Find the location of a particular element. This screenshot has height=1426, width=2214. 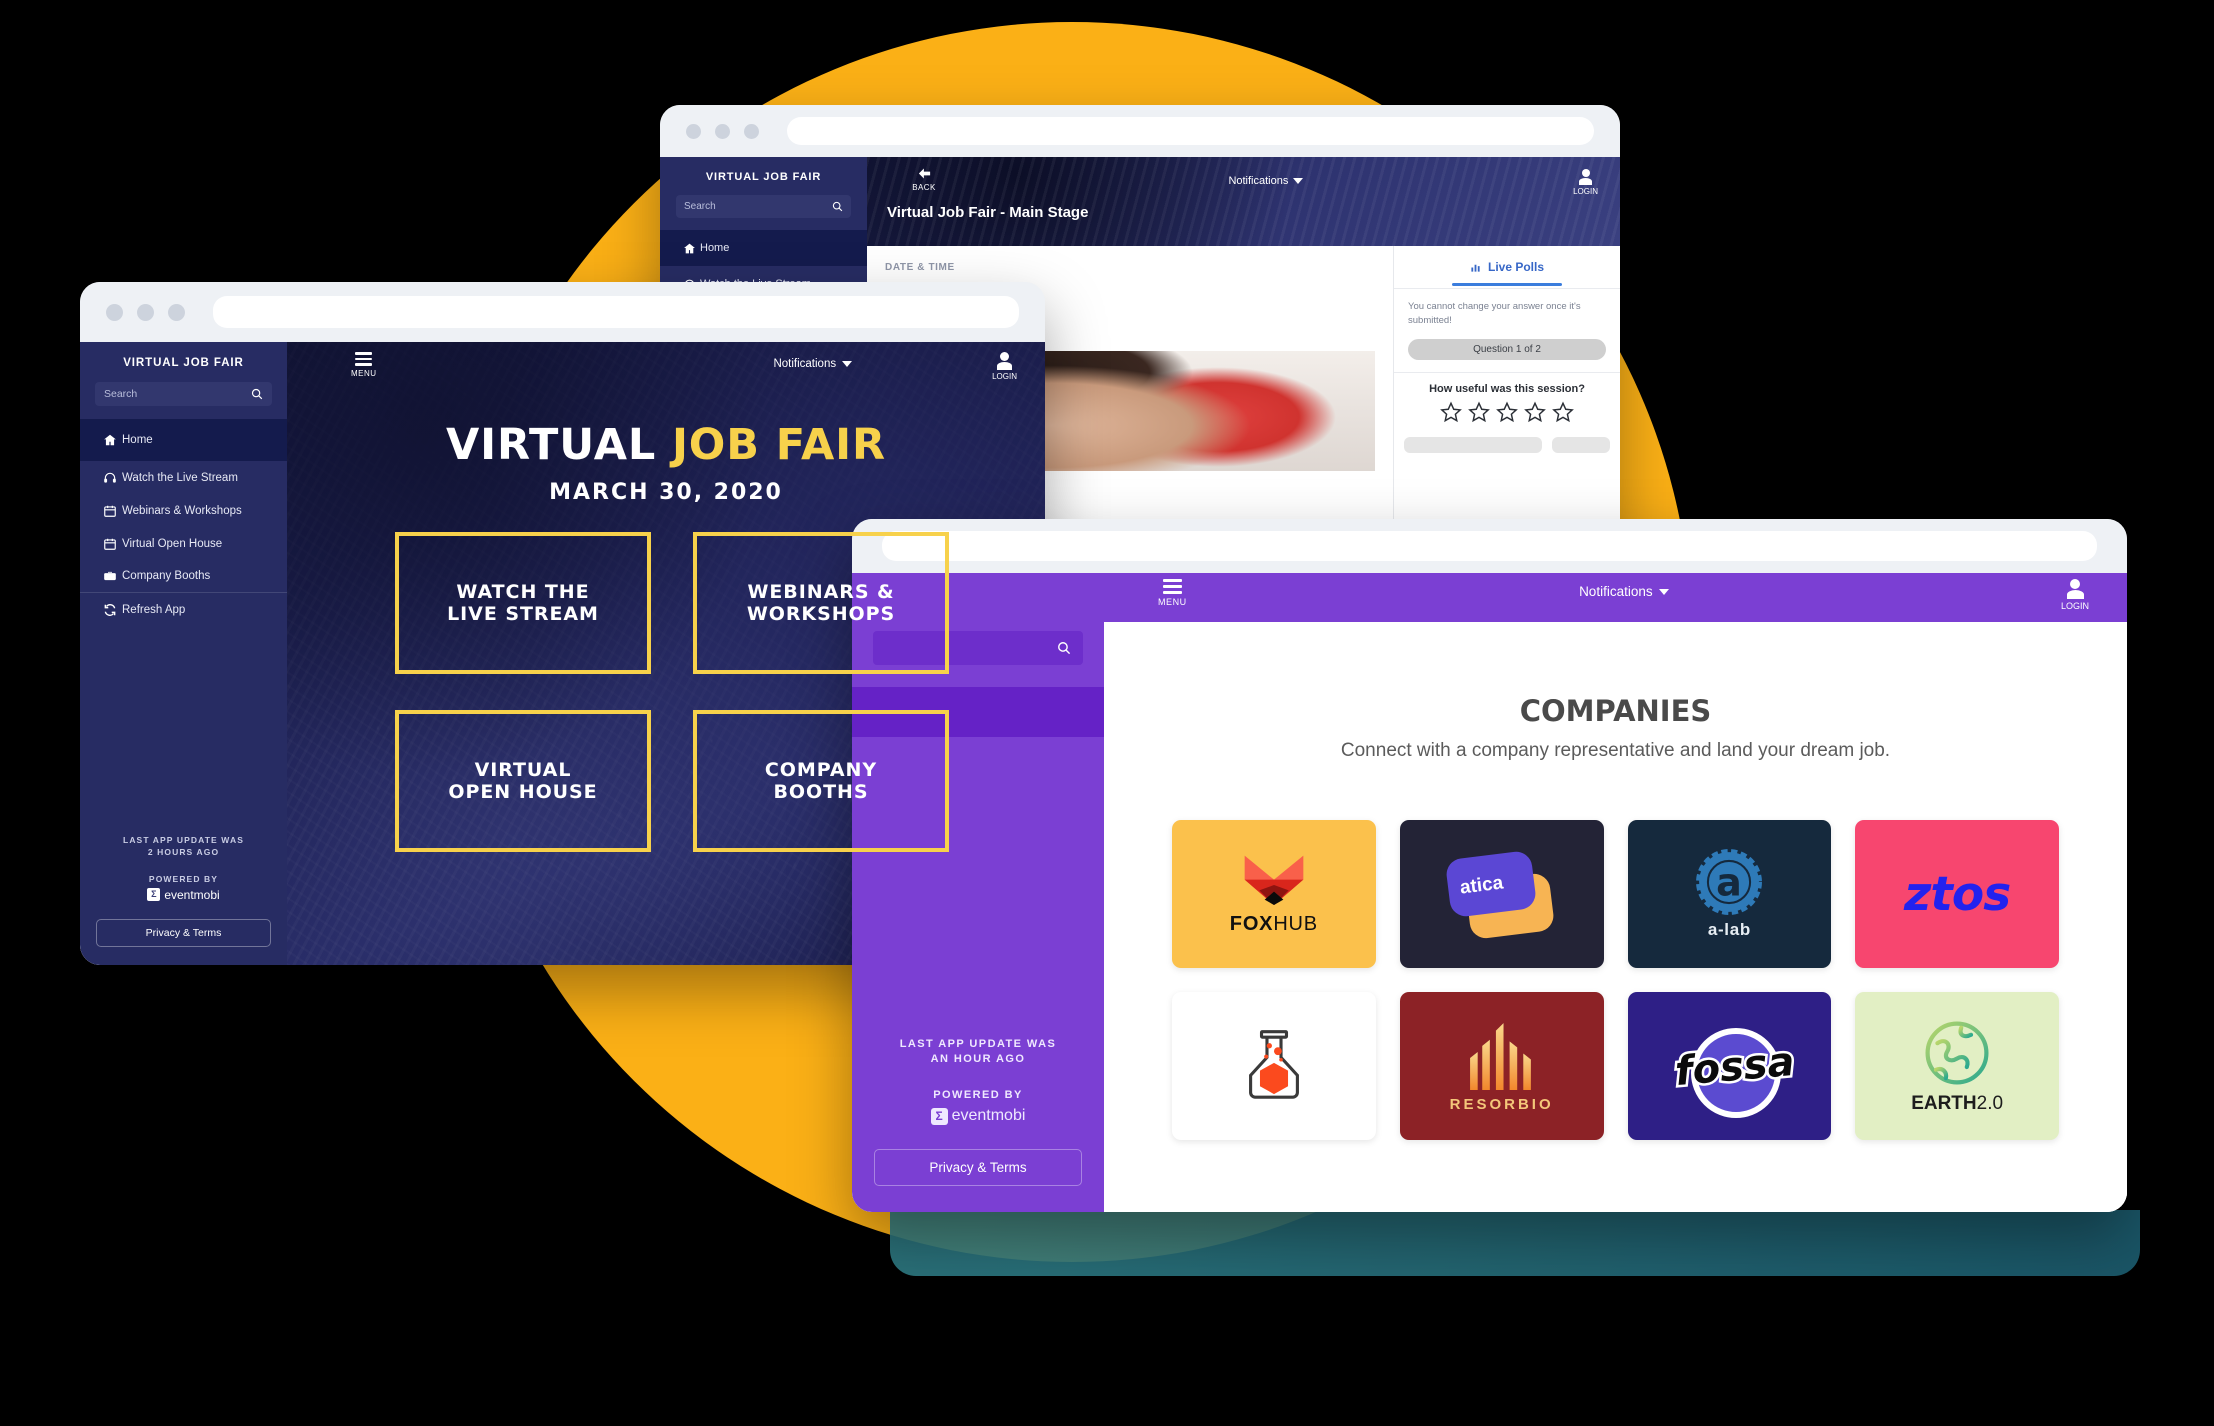

app-sidebar: VIRTUAL JOB FAIR Search Home is located at coordinates (183, 653).